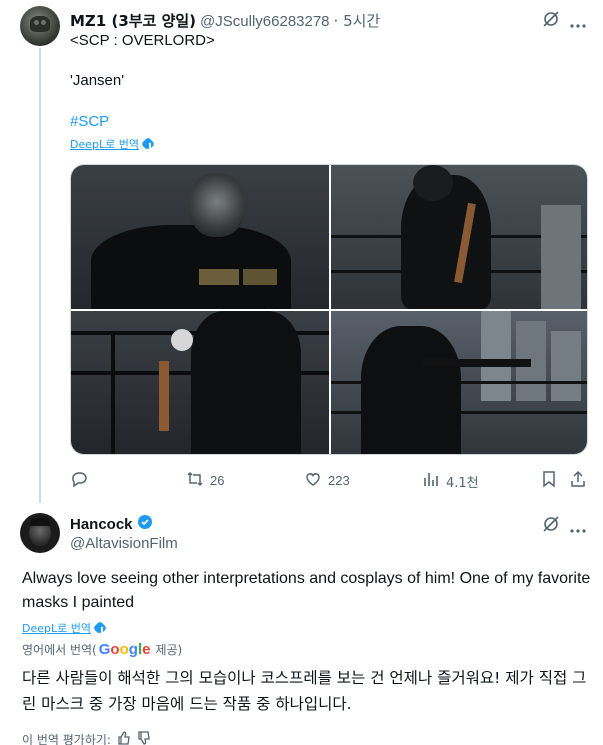 This screenshot has width=603, height=745. Describe the element at coordinates (124, 543) in the screenshot. I see `author-handle: @AltavisionFilm` at that location.